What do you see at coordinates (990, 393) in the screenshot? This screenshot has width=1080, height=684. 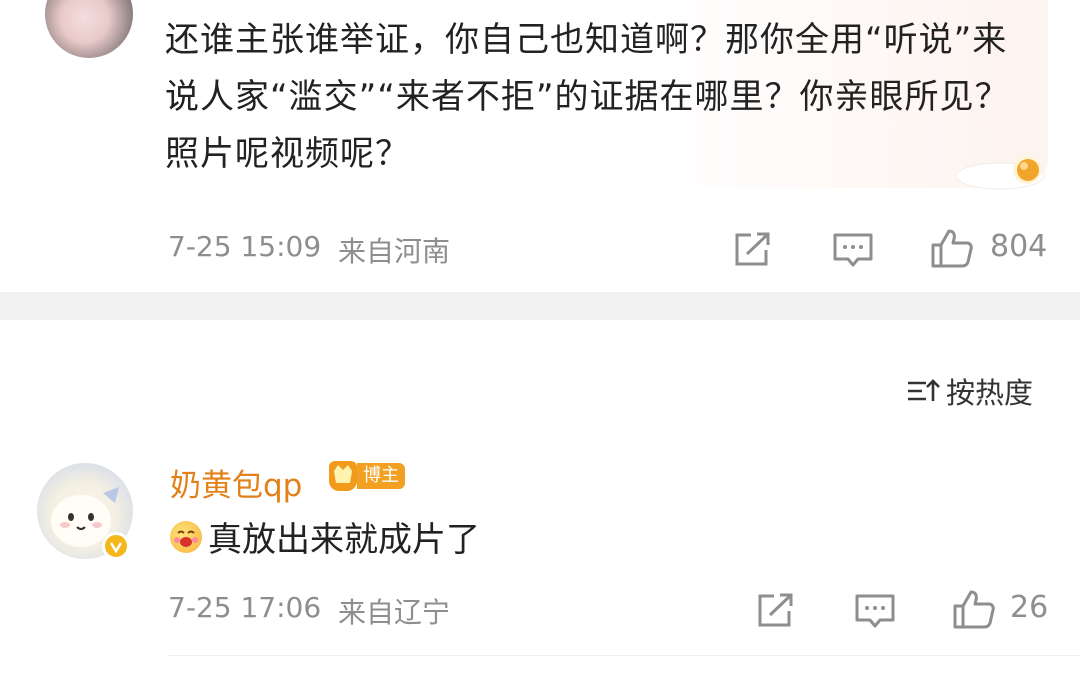 I see `sort-label: 按热度` at bounding box center [990, 393].